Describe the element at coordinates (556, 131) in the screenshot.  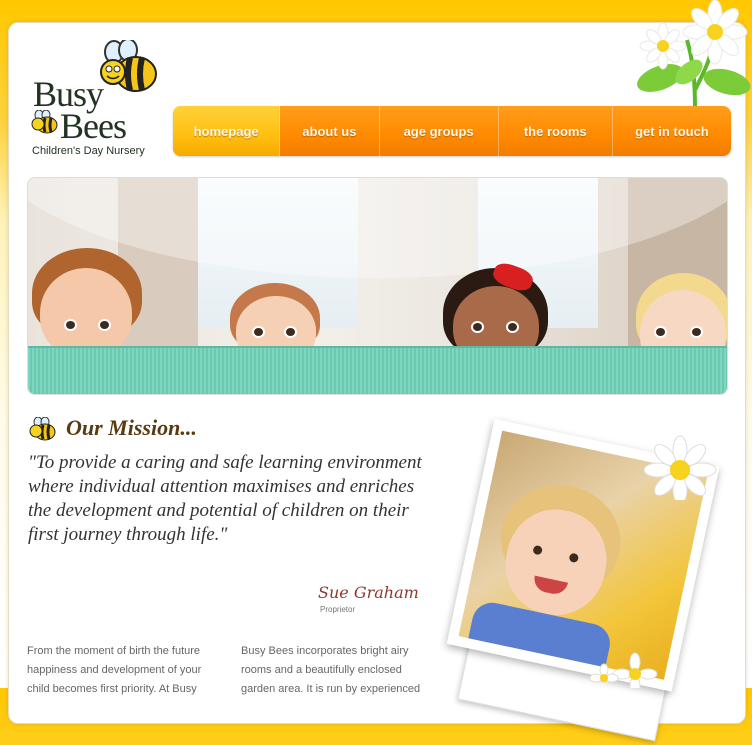
I see `nav-the-rooms: the rooms` at that location.